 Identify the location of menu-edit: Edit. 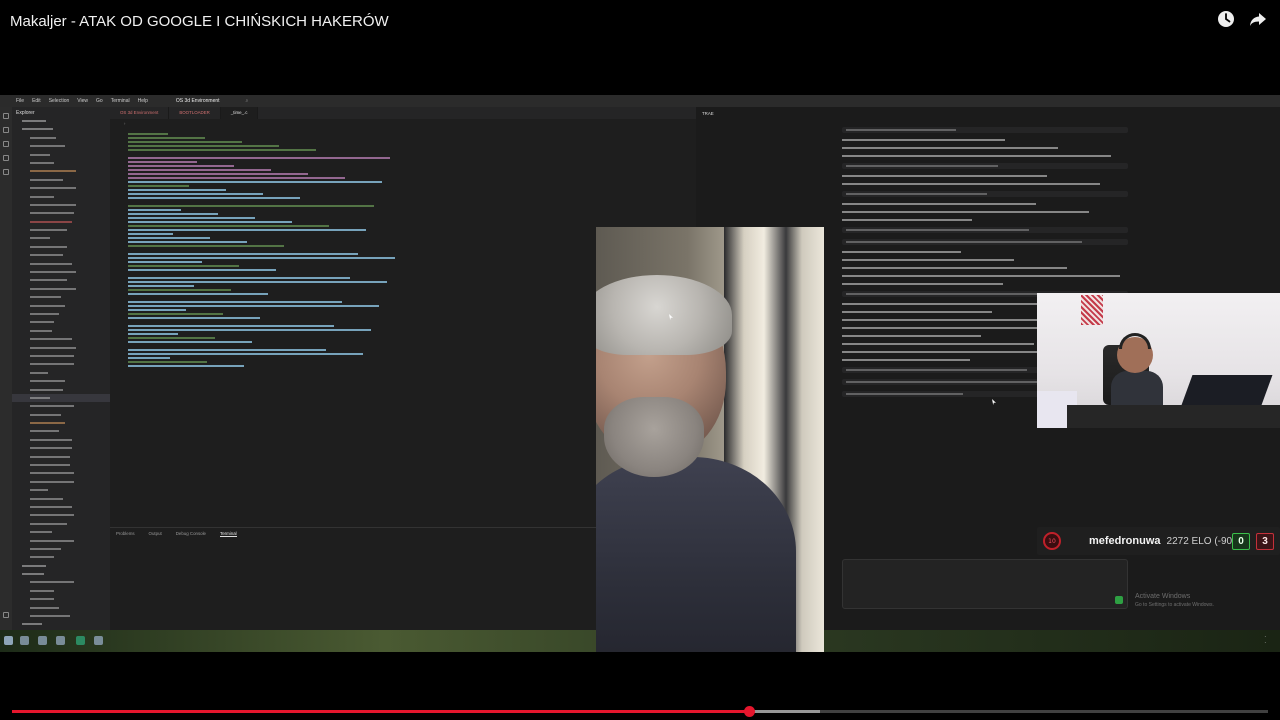
(36, 101).